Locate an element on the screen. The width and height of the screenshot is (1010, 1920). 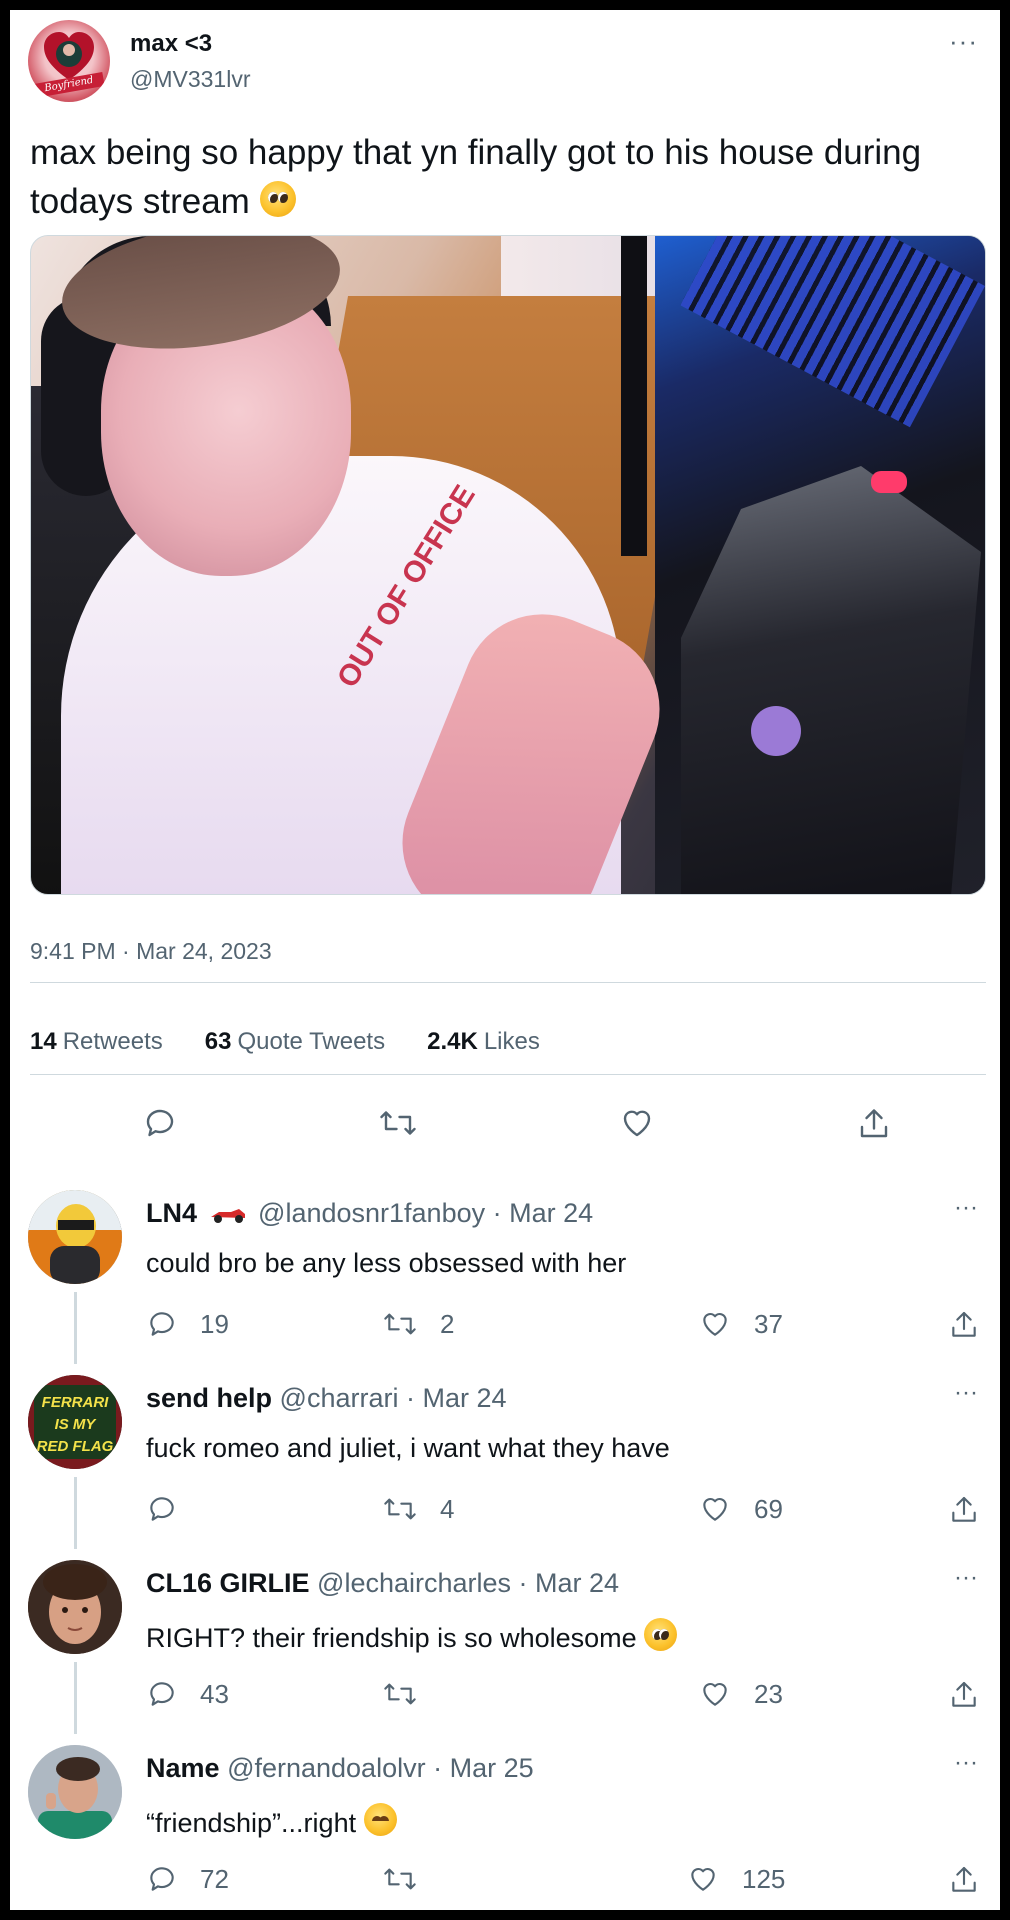
like-count: 37 is located at coordinates (768, 1323).